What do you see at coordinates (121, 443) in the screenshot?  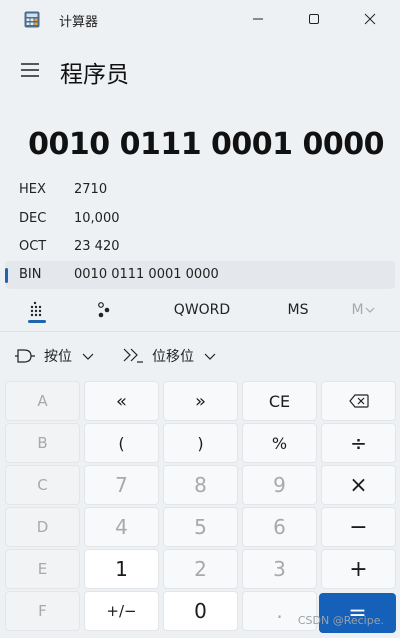 I see `key-open-paren: (` at bounding box center [121, 443].